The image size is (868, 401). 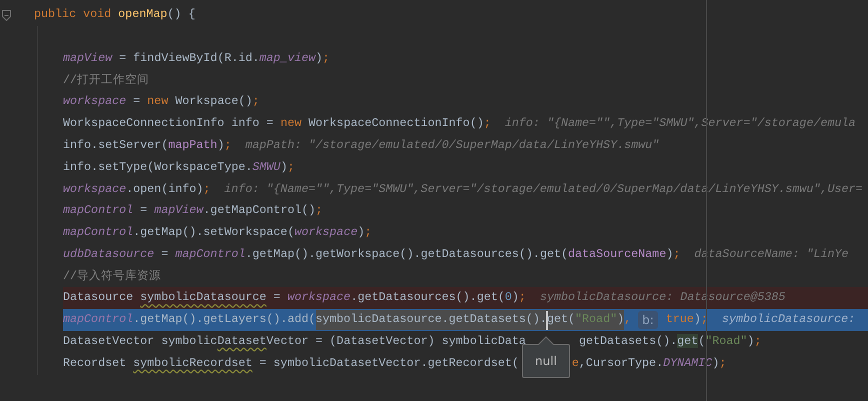 What do you see at coordinates (628, 319) in the screenshot?
I see `code-text: ,` at bounding box center [628, 319].